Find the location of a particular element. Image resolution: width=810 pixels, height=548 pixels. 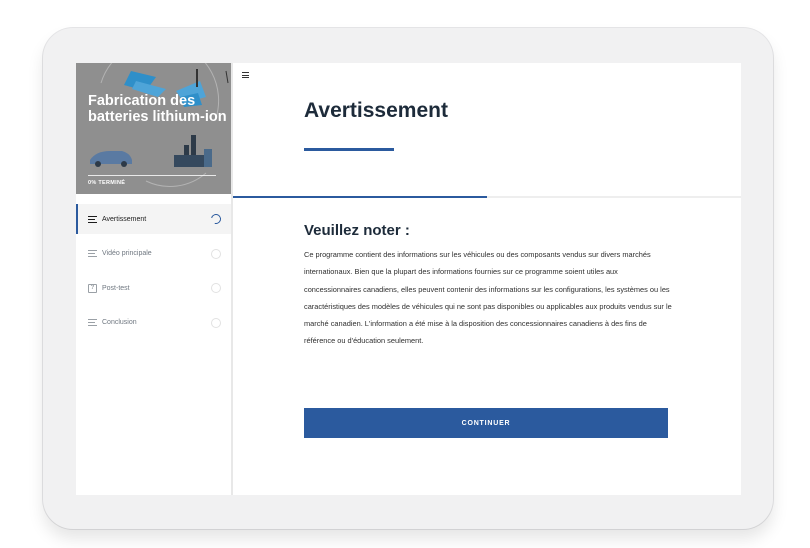

section-heading: Veuillez noter : is located at coordinates (357, 230).